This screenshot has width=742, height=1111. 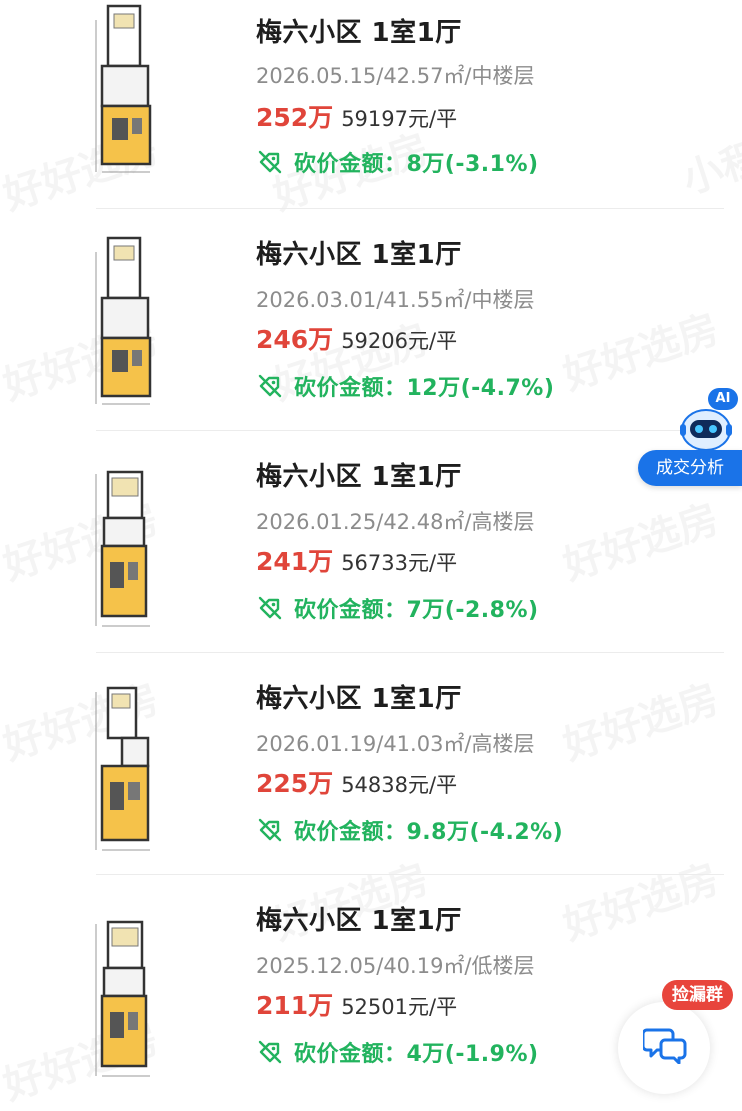 I want to click on price-cut-row: 砍价金额：4万(-1.9%), so click(x=397, y=1052).